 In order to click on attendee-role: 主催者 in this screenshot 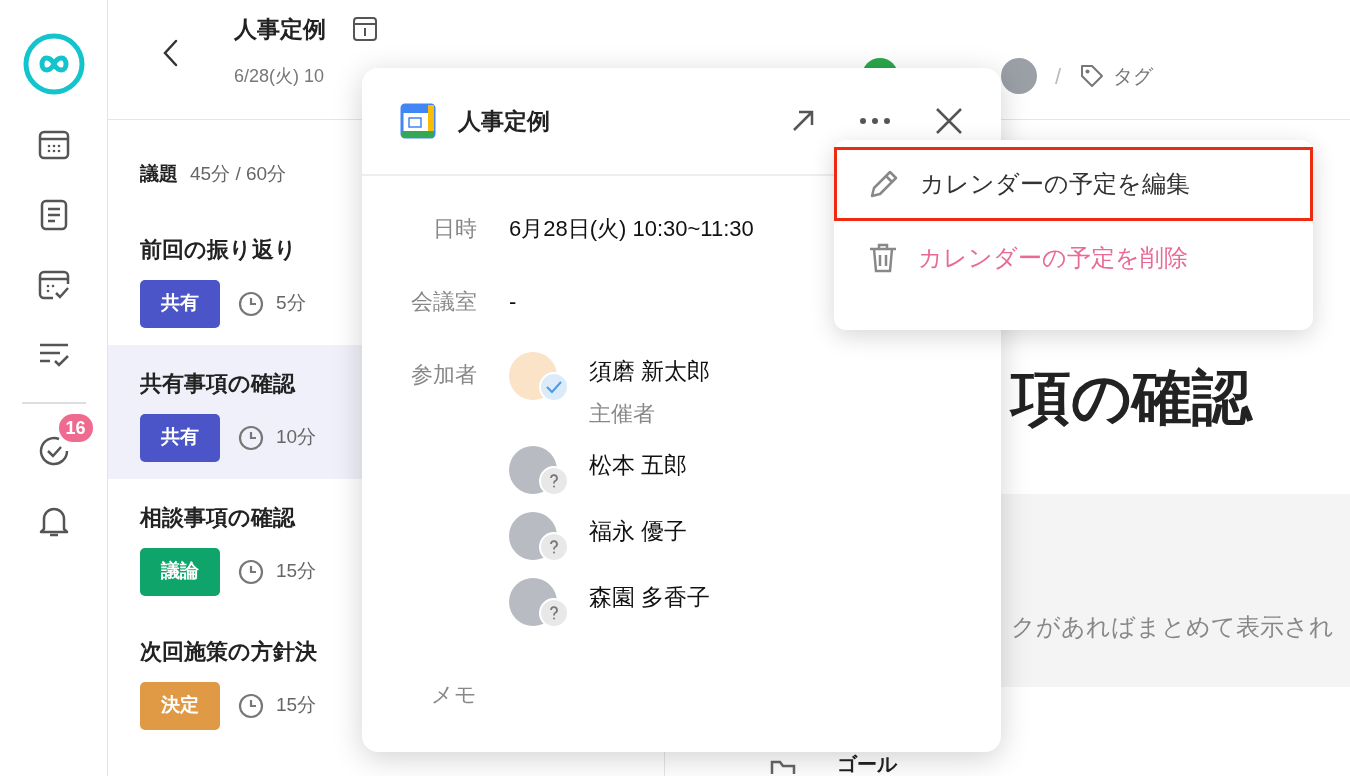, I will do `click(622, 413)`.